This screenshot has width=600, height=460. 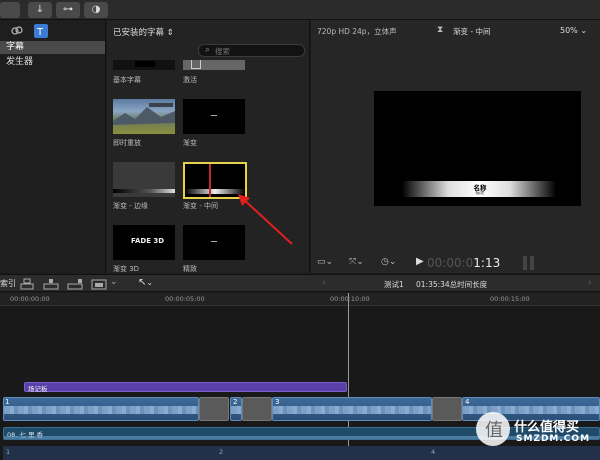 I want to click on thumb-label: 渐变 3D, so click(x=126, y=269).